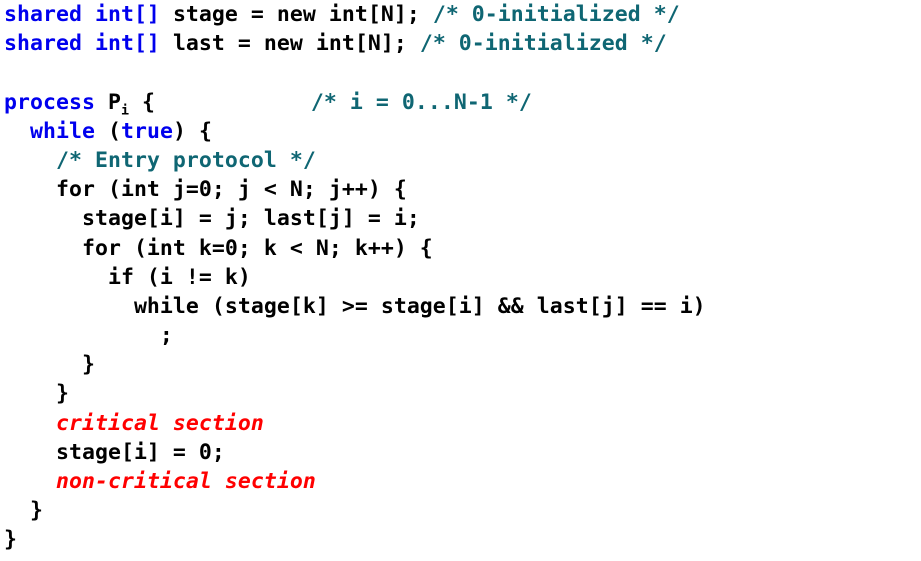 The image size is (921, 561). What do you see at coordinates (205, 190) in the screenshot?
I see `code-token-plain: for (int j=0; j < N; j++) {` at bounding box center [205, 190].